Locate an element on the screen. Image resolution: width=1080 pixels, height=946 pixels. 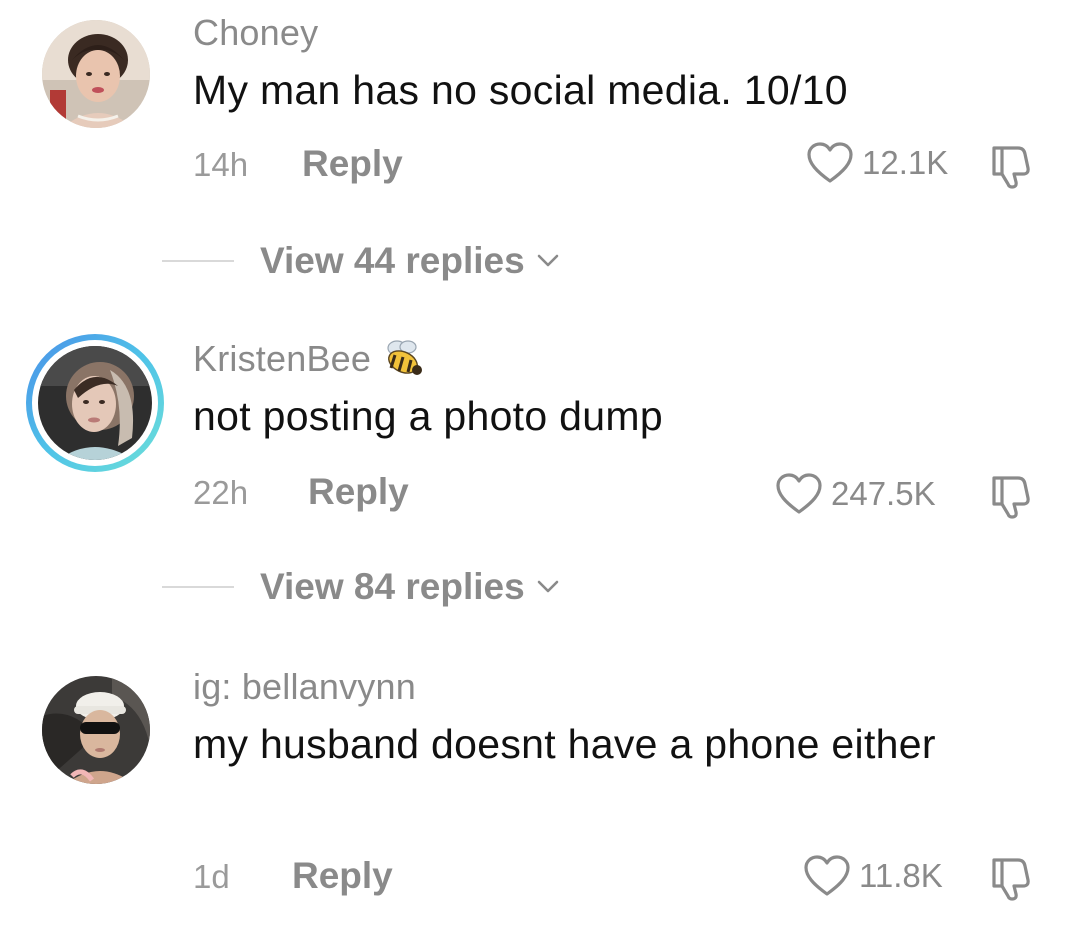
like-button: 247.5K is located at coordinates (855, 494).